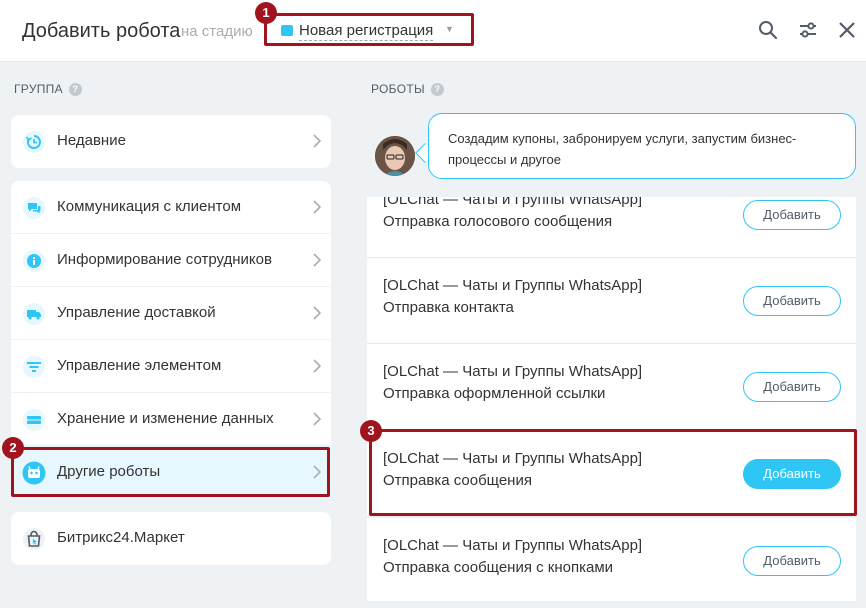  What do you see at coordinates (91, 140) in the screenshot?
I see `group-item-label: Недавние` at bounding box center [91, 140].